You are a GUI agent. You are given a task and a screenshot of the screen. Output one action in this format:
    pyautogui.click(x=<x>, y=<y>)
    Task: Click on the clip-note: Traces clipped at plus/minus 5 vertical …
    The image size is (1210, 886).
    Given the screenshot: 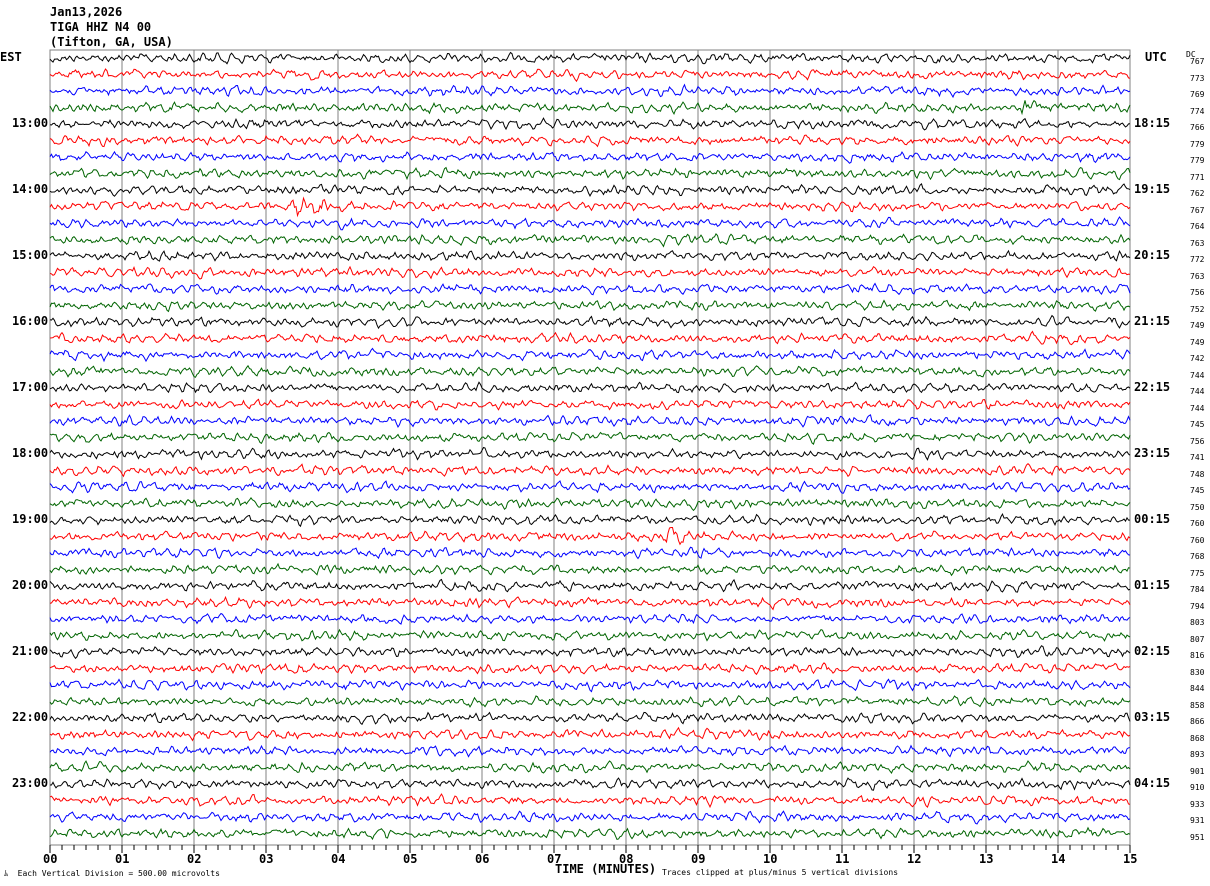 What is the action you would take?
    pyautogui.click(x=780, y=872)
    